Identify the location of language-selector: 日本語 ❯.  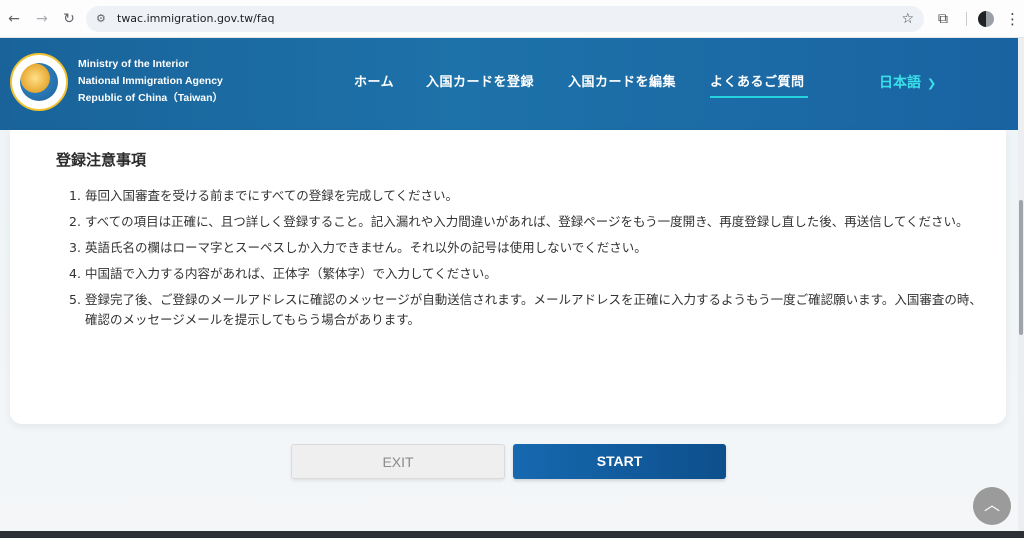
(907, 83).